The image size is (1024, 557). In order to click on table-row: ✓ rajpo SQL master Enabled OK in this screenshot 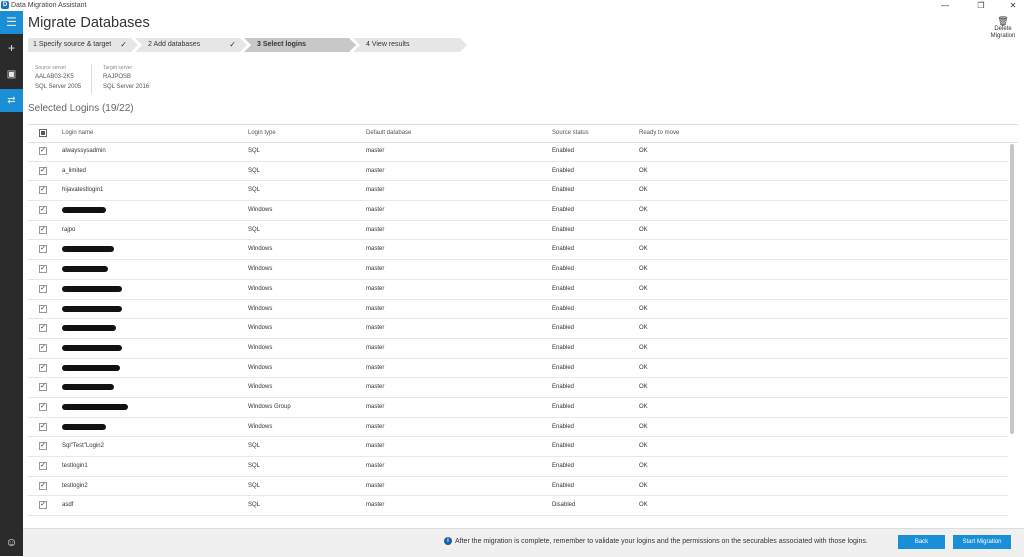, I will do `click(518, 231)`.